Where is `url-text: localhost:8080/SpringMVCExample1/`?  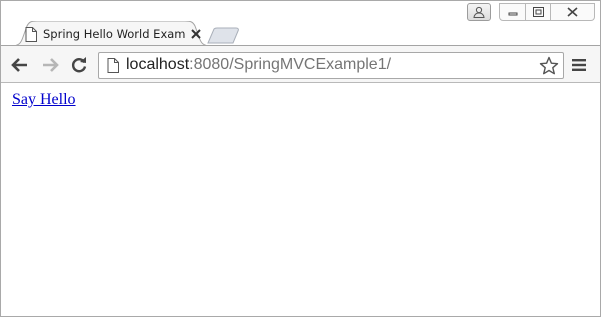 url-text: localhost:8080/SpringMVCExample1/ is located at coordinates (258, 65).